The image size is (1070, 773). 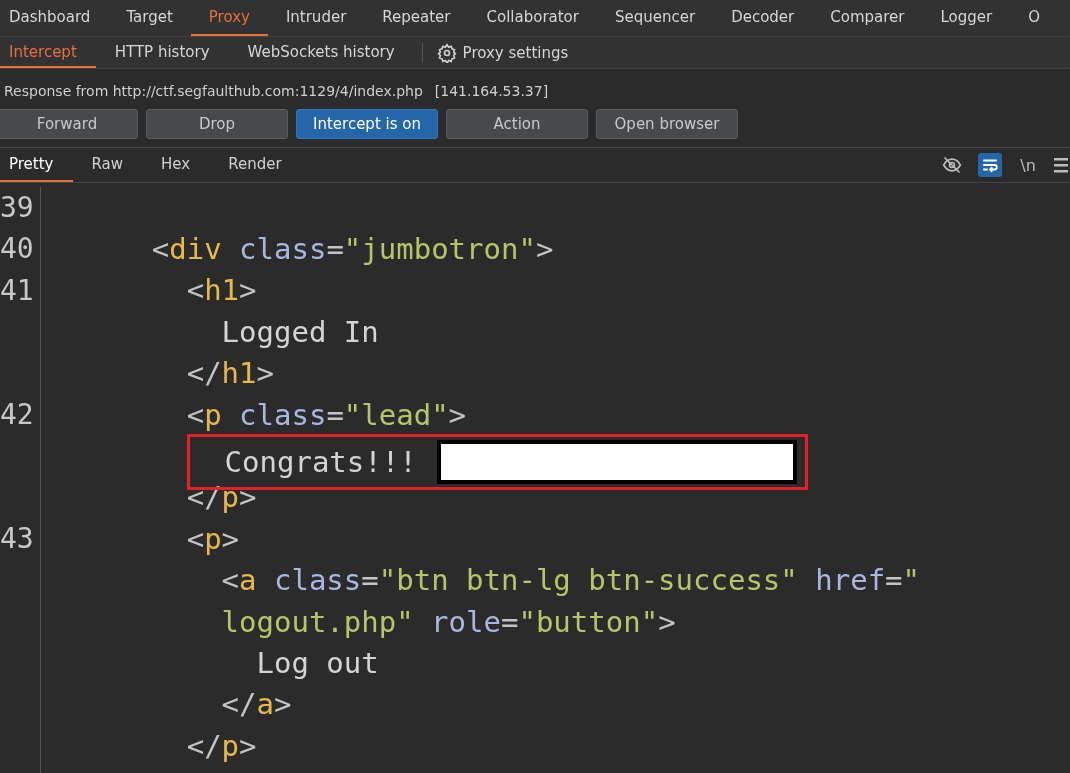 What do you see at coordinates (491, 91) in the screenshot?
I see `ip-address: [141.164.53.37]` at bounding box center [491, 91].